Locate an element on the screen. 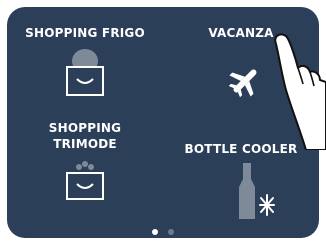  page-dot-active is located at coordinates (155, 232).